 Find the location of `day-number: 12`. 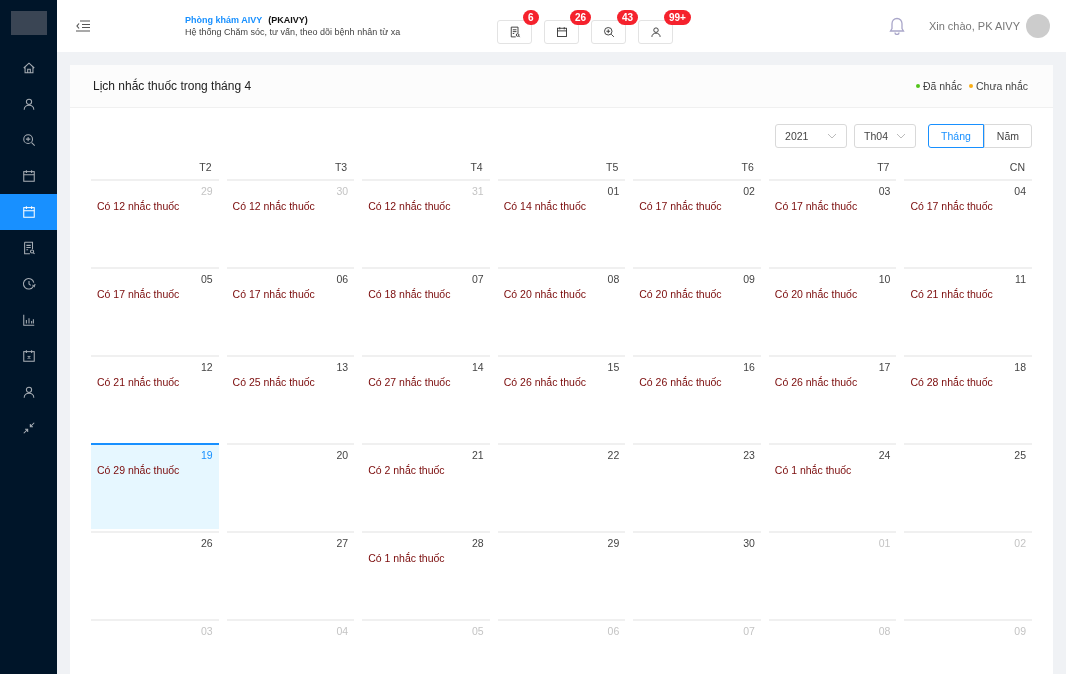

day-number: 12 is located at coordinates (206, 367).